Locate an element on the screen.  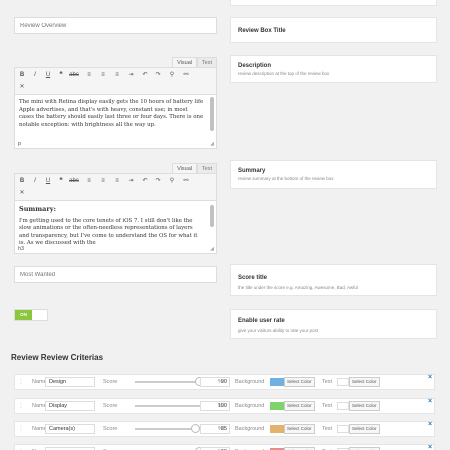
score-slider-knob is located at coordinates (196, 428).